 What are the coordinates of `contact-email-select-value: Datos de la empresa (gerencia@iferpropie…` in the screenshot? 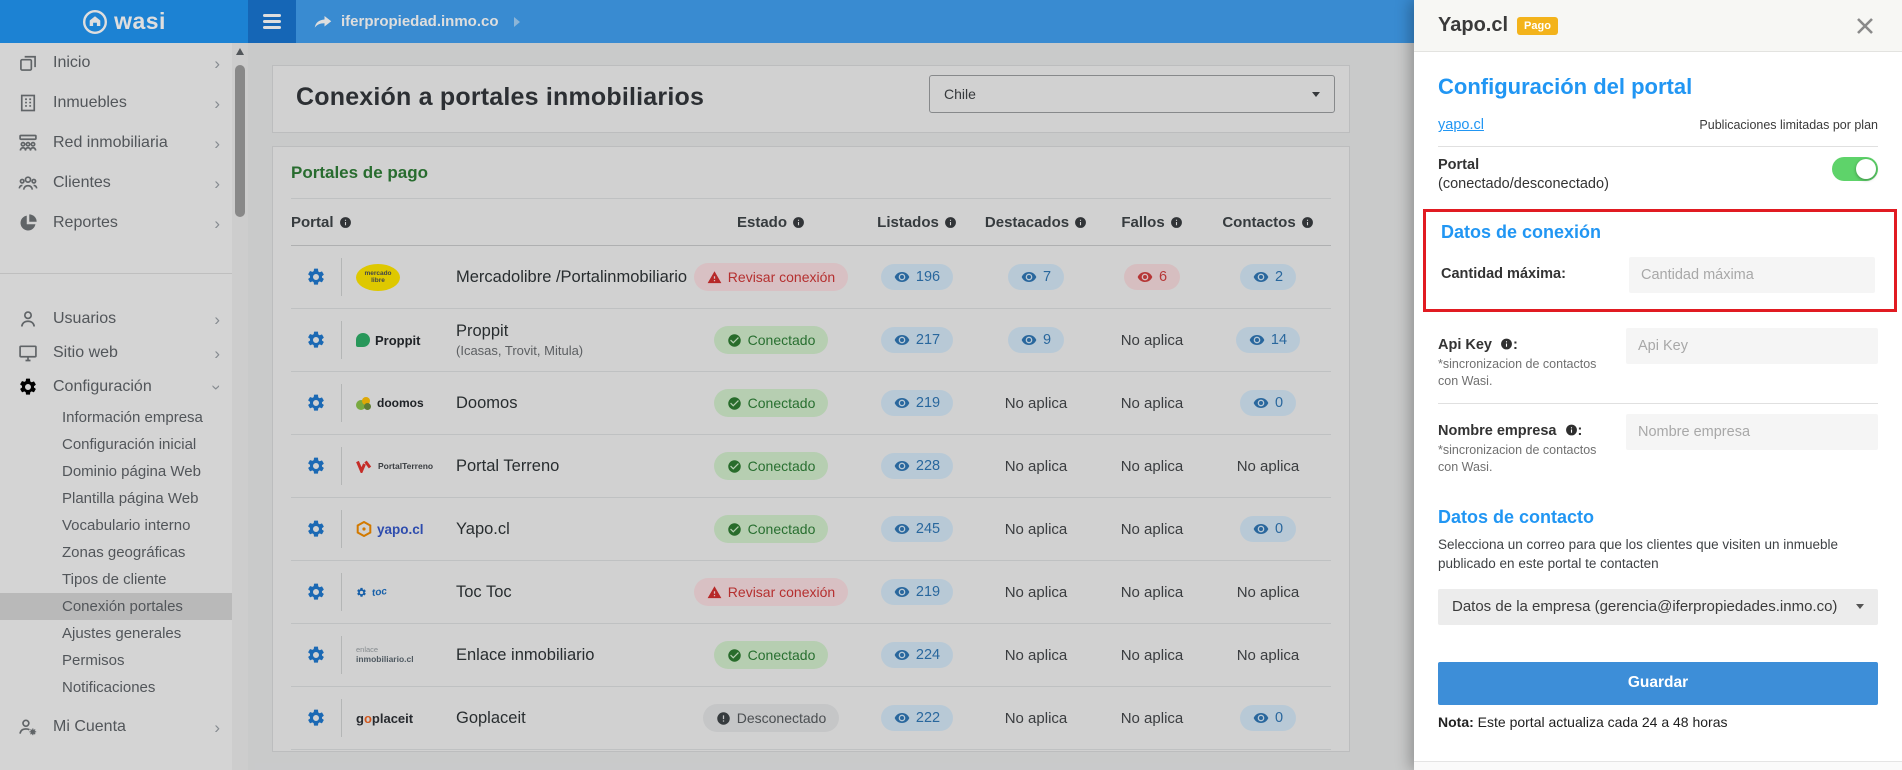 It's located at (1645, 607).